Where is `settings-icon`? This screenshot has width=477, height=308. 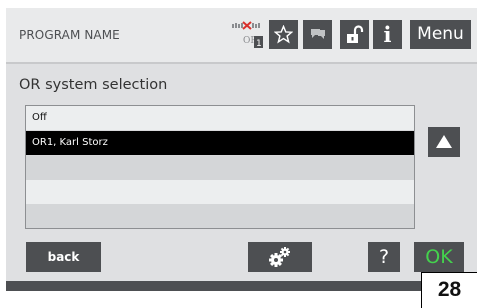 settings-icon is located at coordinates (279, 257).